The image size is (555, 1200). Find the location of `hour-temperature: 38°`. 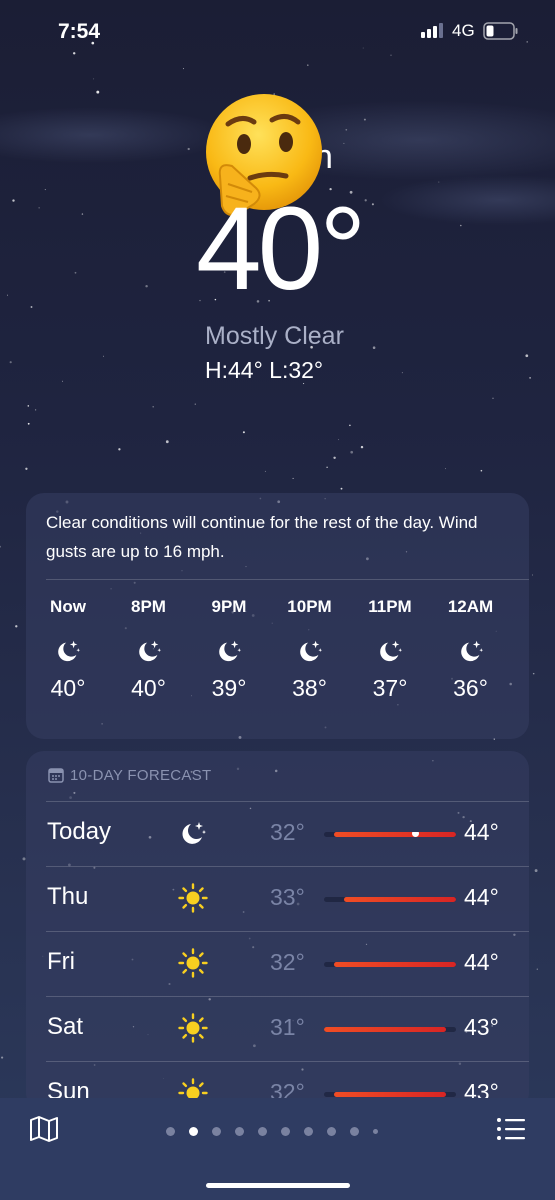

hour-temperature: 38° is located at coordinates (309, 688).